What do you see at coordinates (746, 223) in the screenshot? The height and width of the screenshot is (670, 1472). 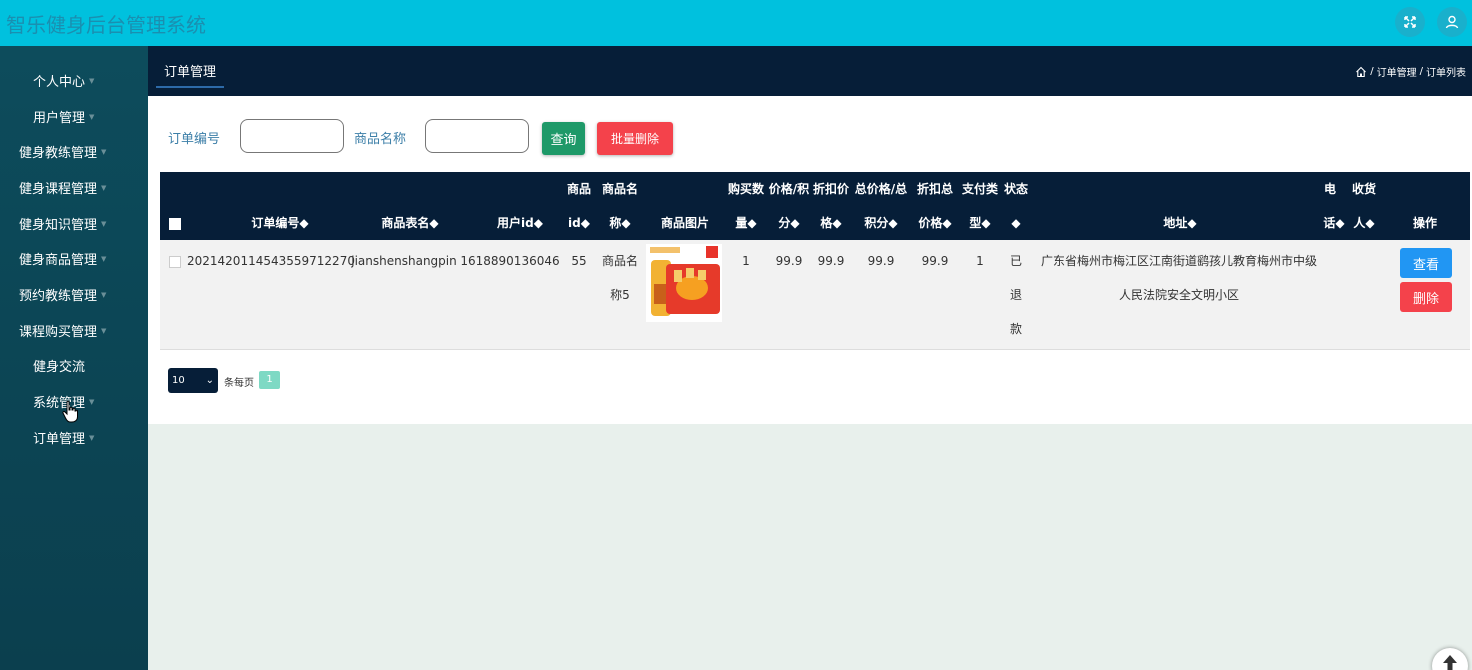 I see `col-quantity: 量◆` at bounding box center [746, 223].